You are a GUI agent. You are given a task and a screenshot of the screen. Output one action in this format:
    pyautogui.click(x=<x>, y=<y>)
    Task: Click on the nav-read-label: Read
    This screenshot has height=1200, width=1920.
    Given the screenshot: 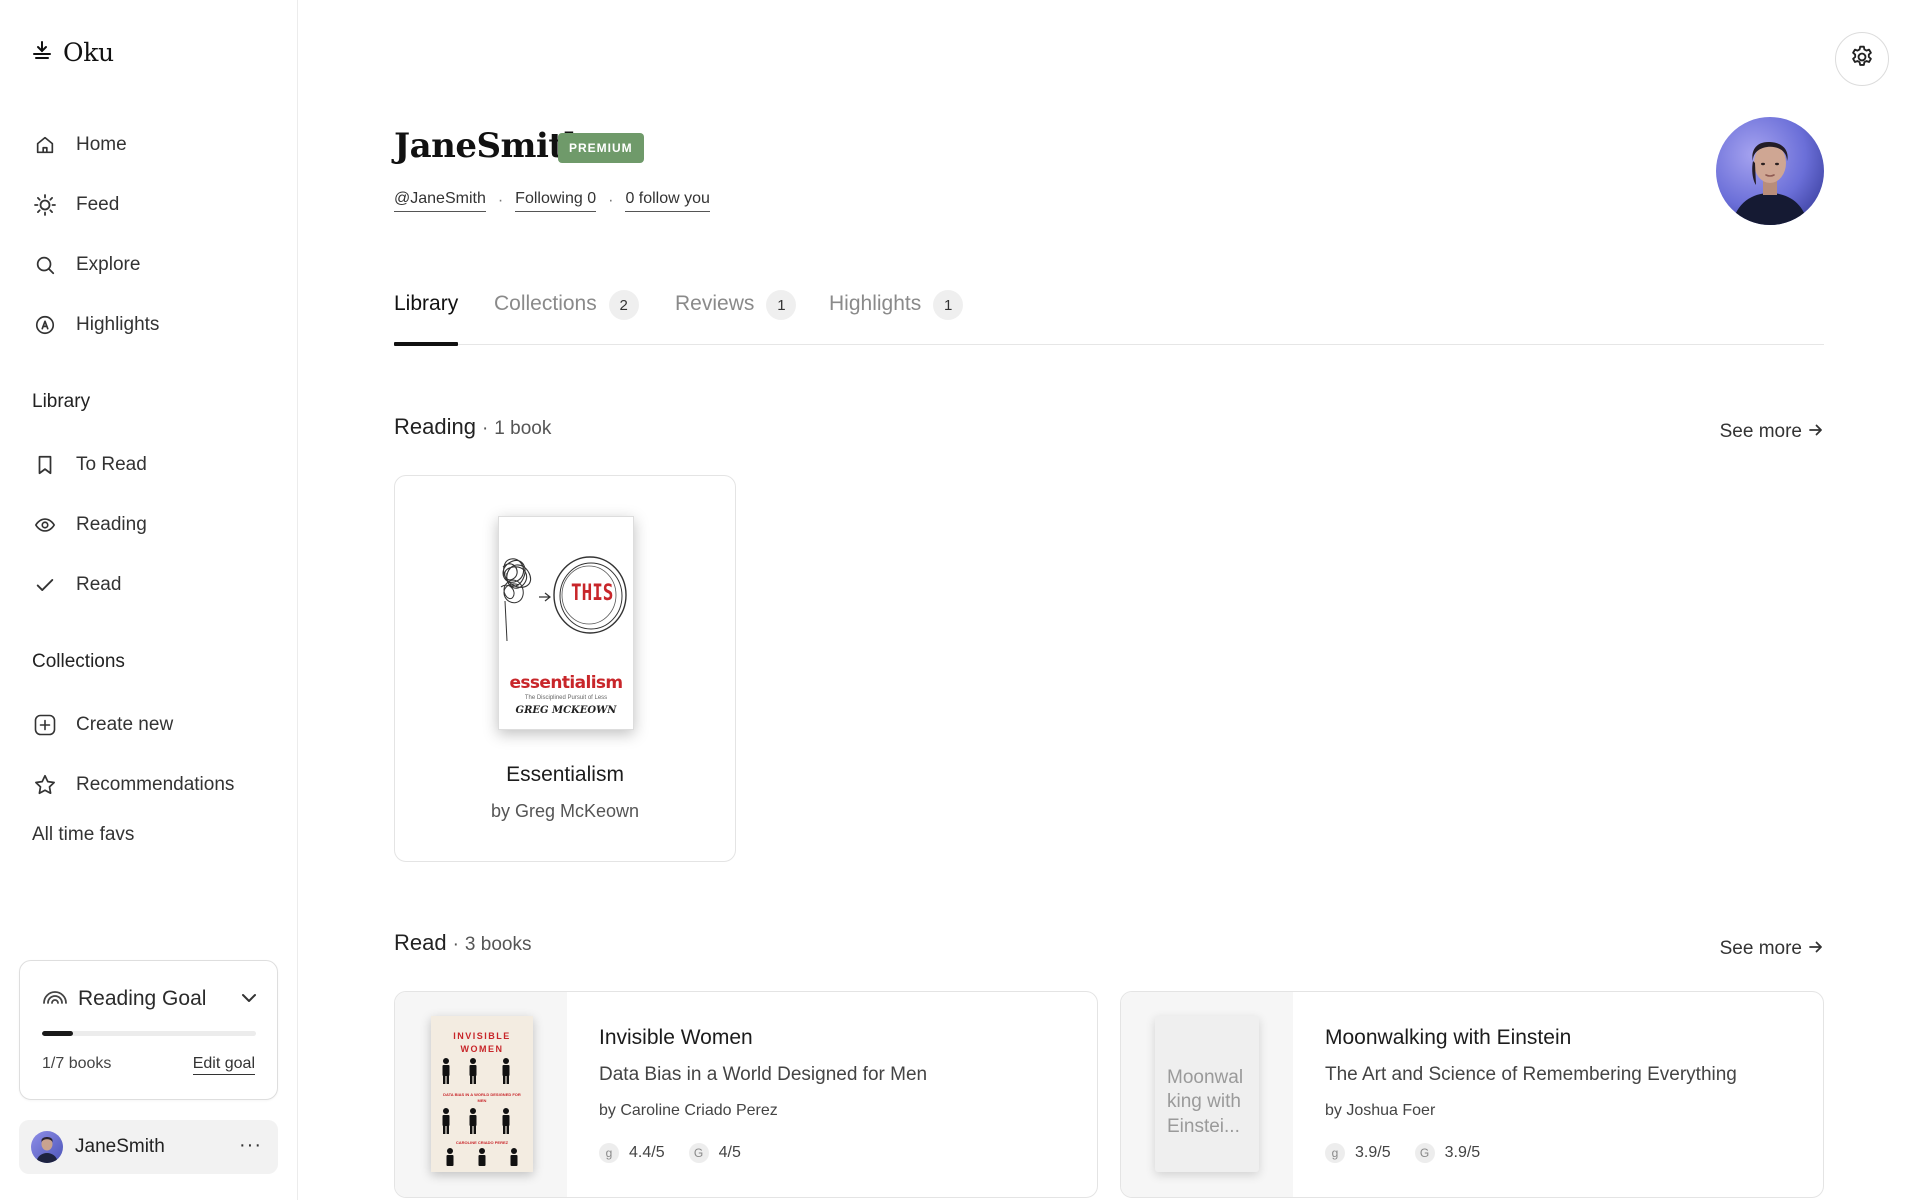 What is the action you would take?
    pyautogui.click(x=99, y=584)
    